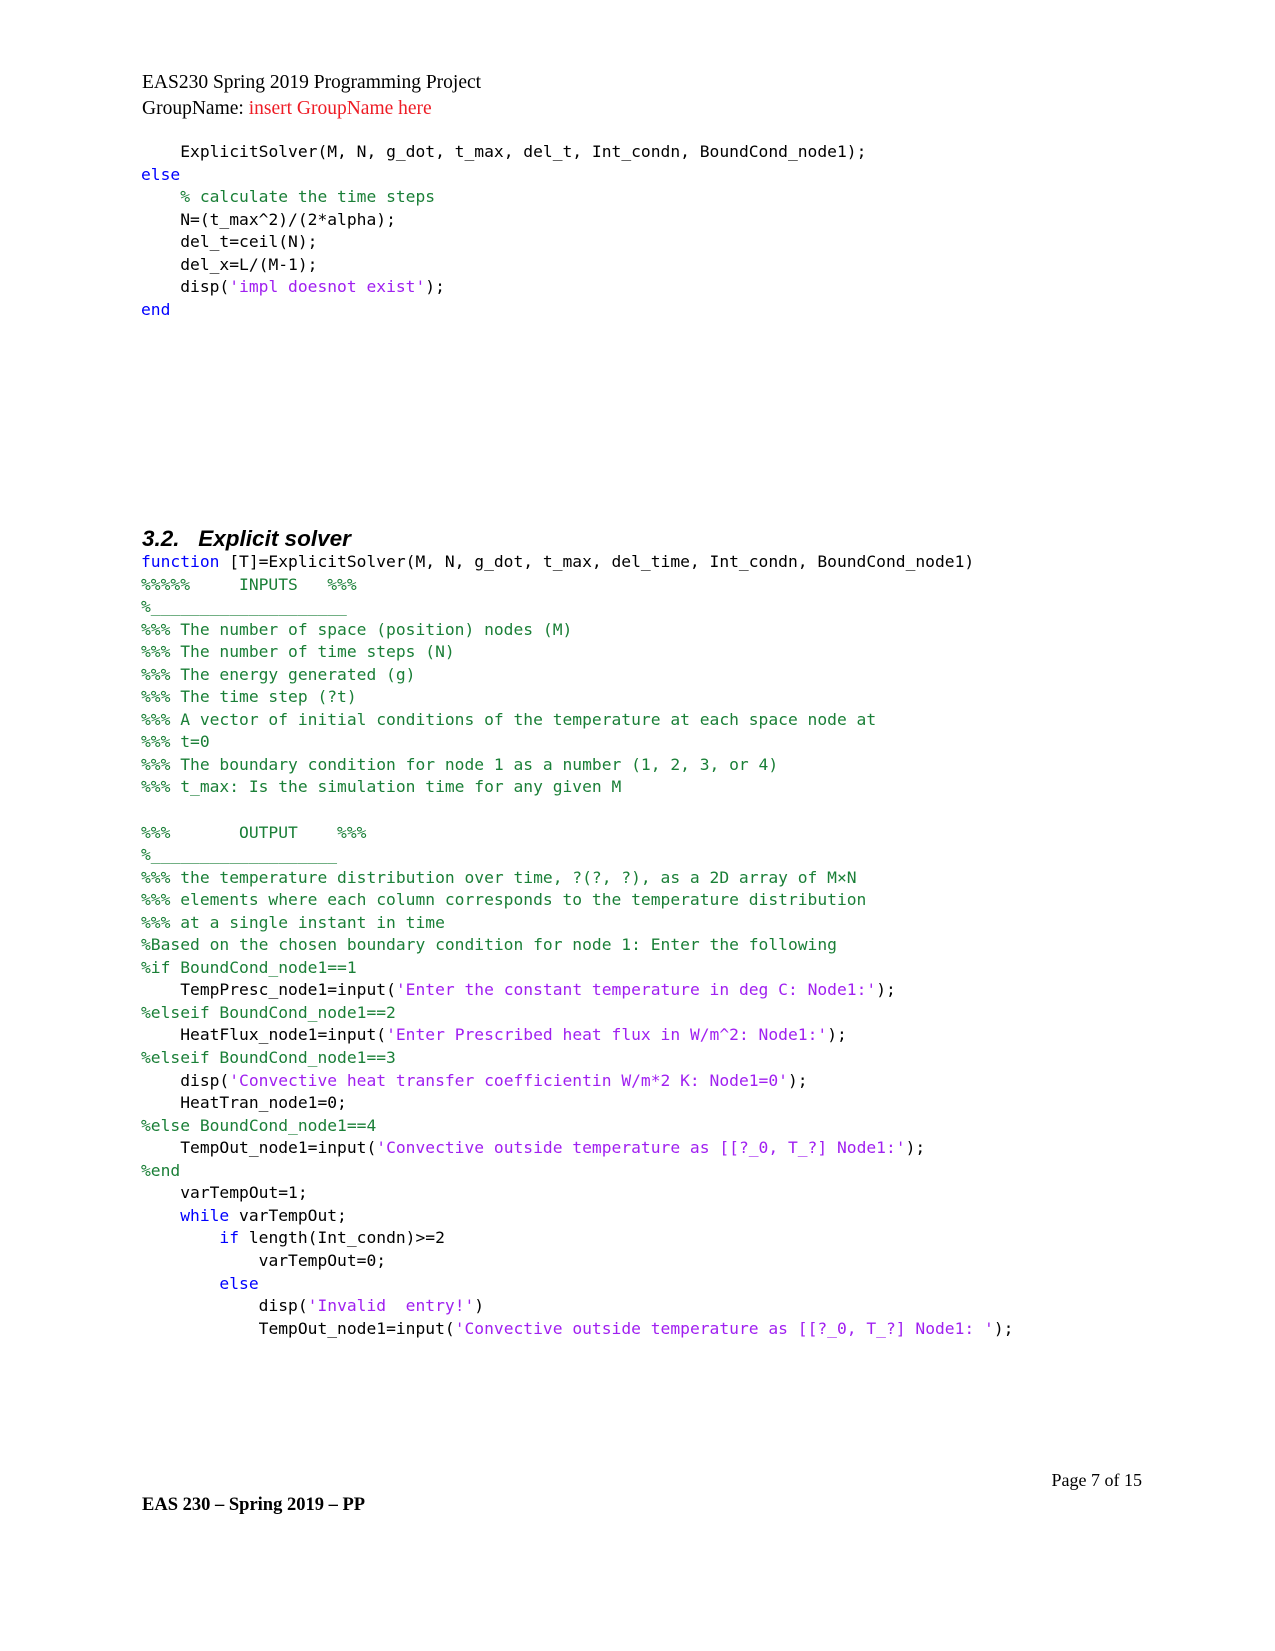  I want to click on code-token-cmt: %___________________, so click(239, 855).